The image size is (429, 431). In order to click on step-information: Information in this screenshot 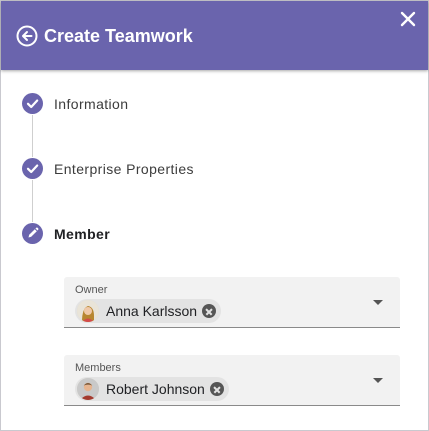, I will do `click(91, 104)`.